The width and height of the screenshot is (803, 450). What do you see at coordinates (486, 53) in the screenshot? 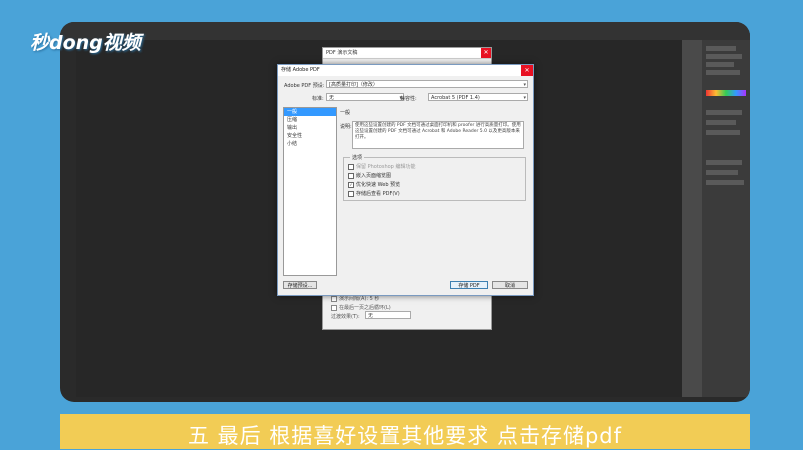
I see `back-close-icon: ✕` at bounding box center [486, 53].